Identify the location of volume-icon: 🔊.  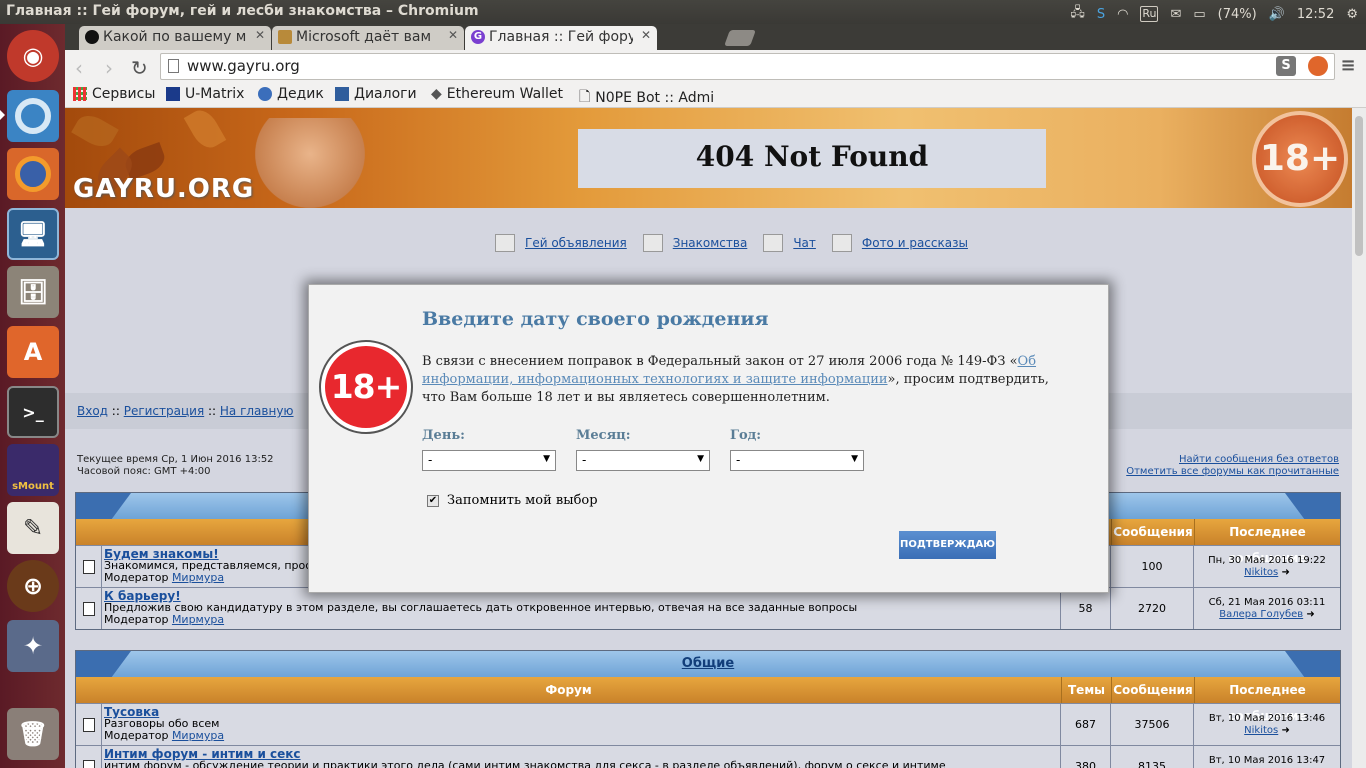
(1277, 14).